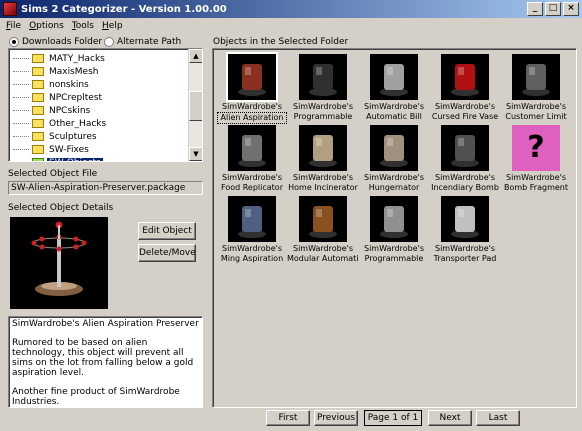 The image size is (582, 431). Describe the element at coordinates (571, 9) in the screenshot. I see `close-button: ×` at that location.